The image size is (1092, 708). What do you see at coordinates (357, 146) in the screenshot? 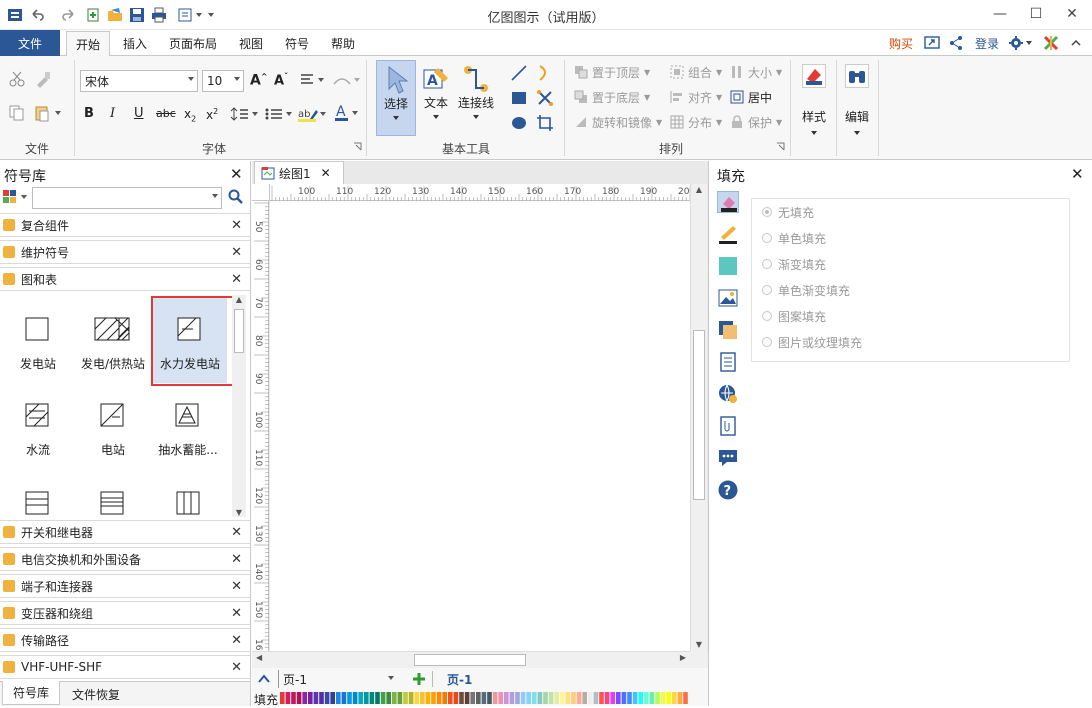
I see `font-dialog-launcher-icon` at bounding box center [357, 146].